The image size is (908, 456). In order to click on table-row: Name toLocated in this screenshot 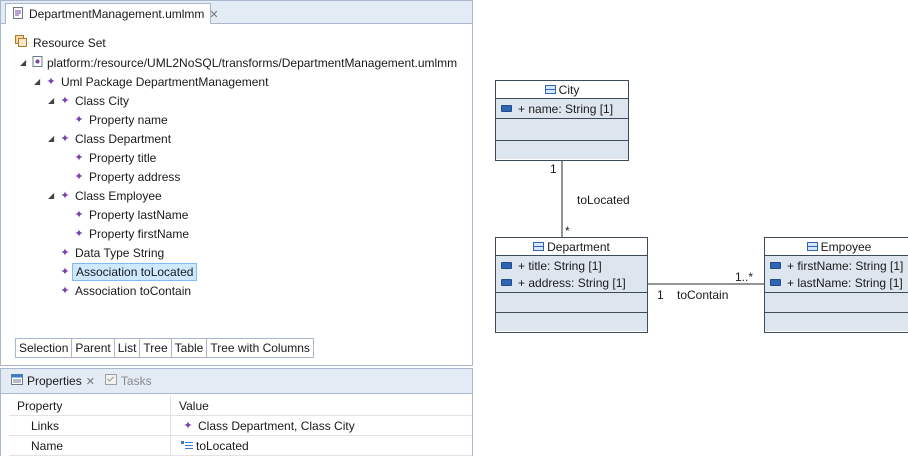, I will do `click(240, 446)`.